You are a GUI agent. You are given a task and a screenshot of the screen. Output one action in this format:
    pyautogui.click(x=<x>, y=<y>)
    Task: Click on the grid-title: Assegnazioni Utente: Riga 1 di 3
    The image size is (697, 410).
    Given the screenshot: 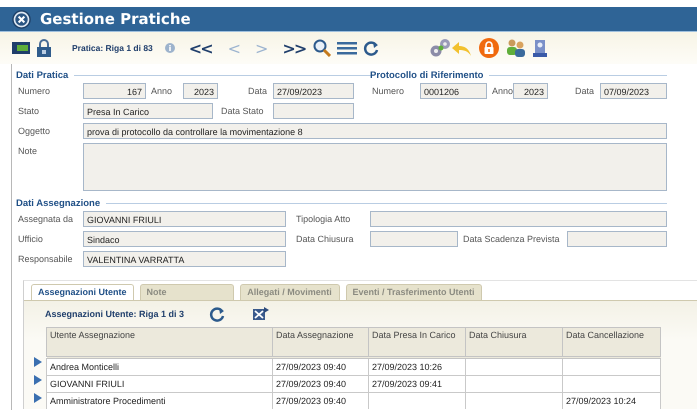 What is the action you would take?
    pyautogui.click(x=115, y=314)
    